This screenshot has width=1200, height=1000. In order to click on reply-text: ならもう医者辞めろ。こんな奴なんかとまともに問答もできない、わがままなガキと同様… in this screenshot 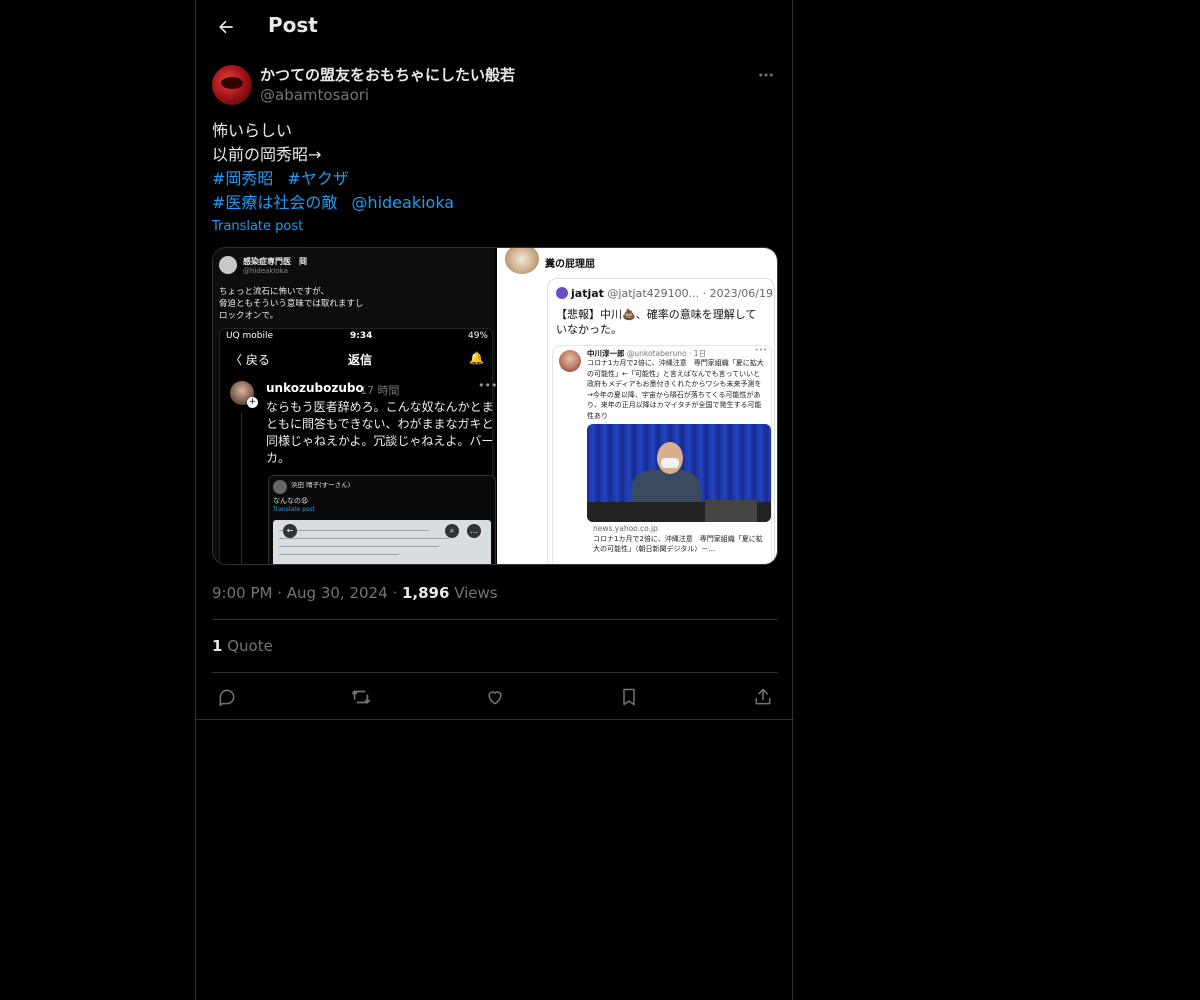, I will do `click(380, 432)`.